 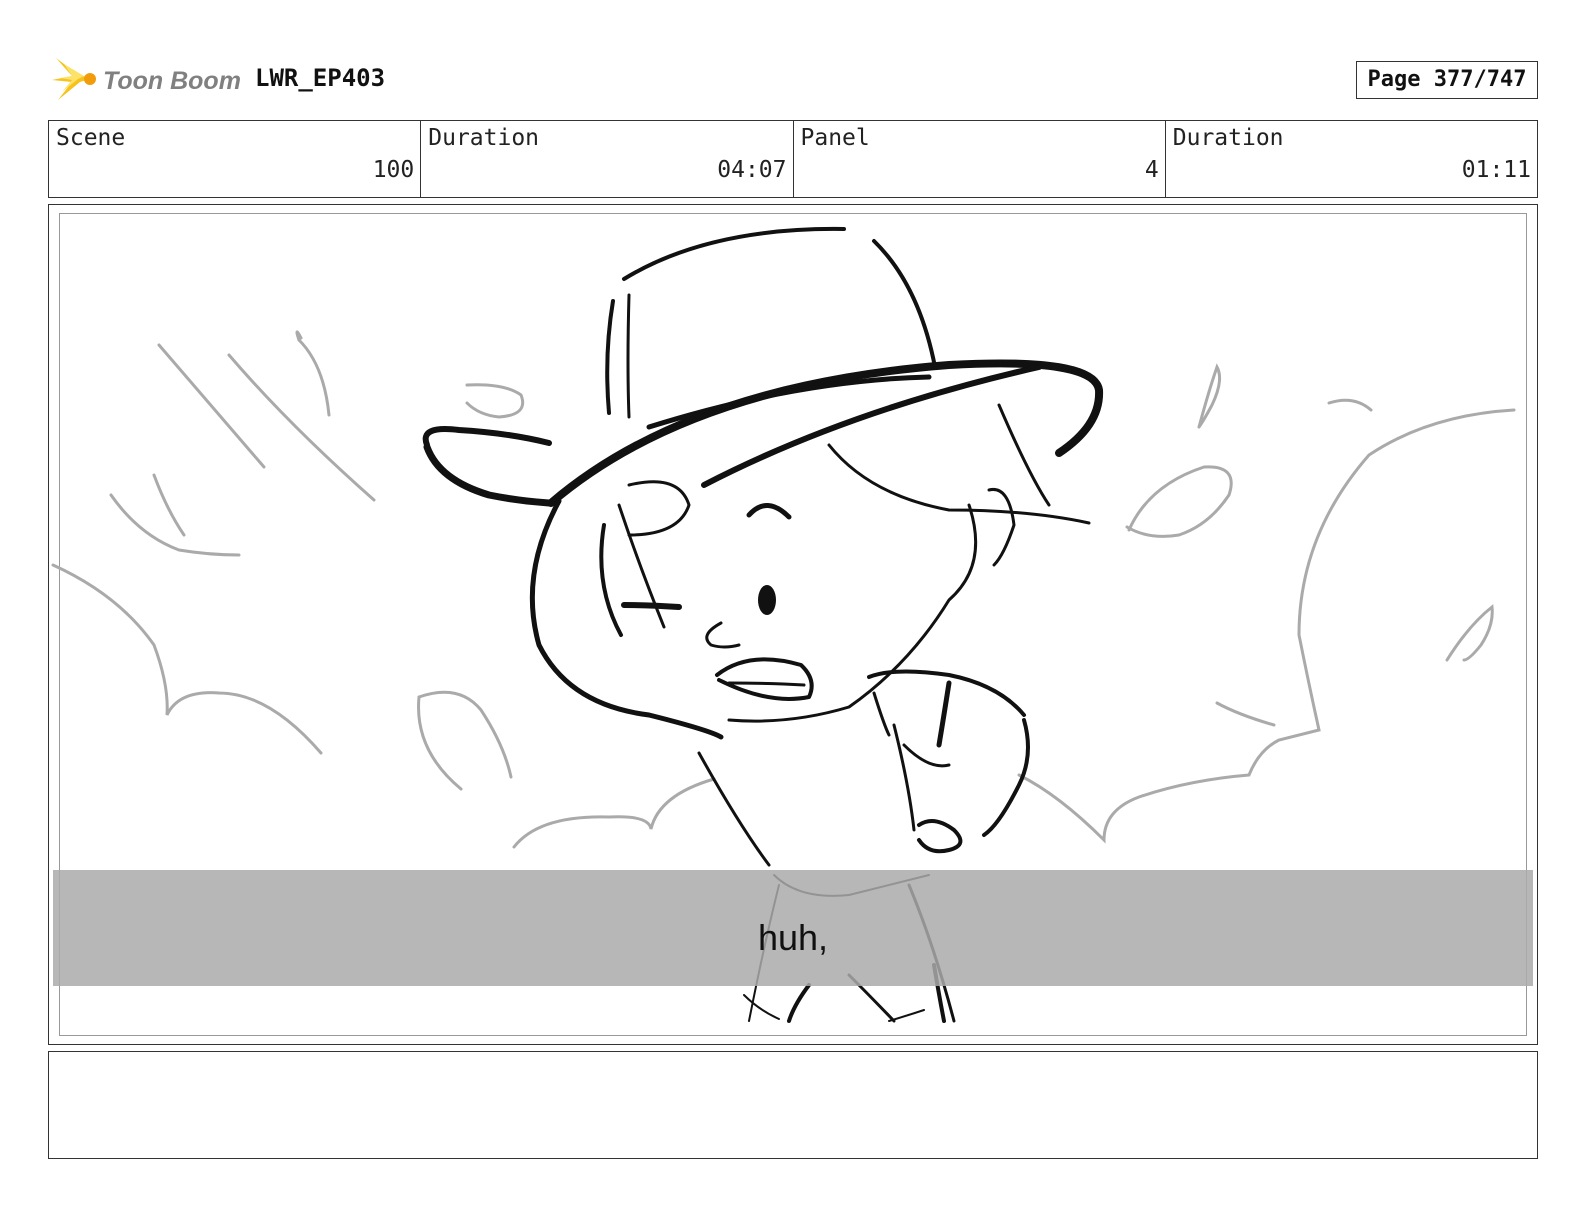 What do you see at coordinates (978, 159) in the screenshot?
I see `panel-cell: Panel 4` at bounding box center [978, 159].